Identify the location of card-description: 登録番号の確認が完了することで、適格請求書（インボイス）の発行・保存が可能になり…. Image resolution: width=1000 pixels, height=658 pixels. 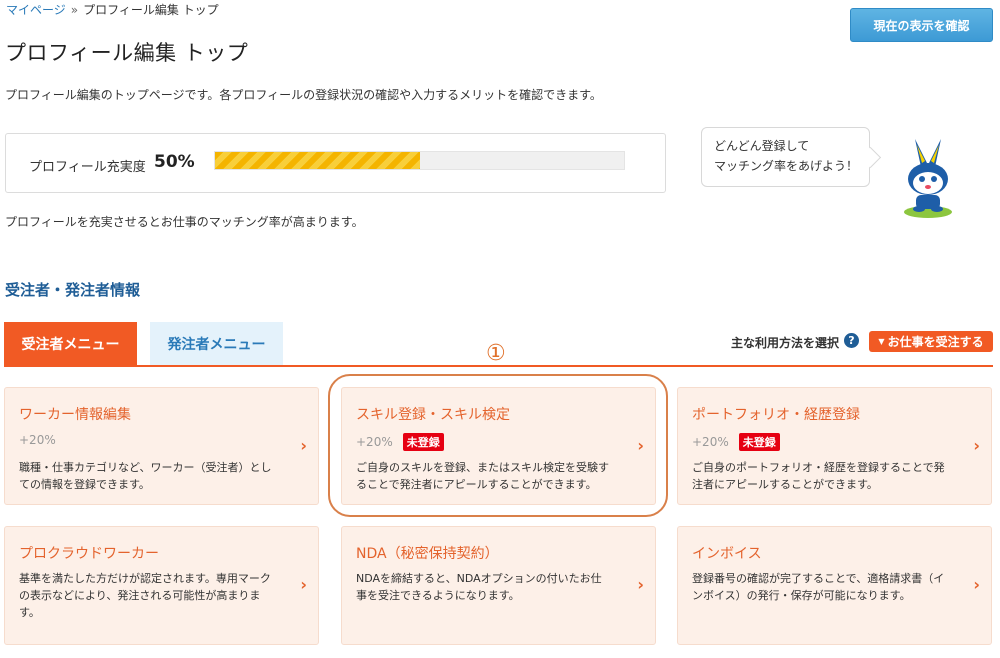
(818, 587).